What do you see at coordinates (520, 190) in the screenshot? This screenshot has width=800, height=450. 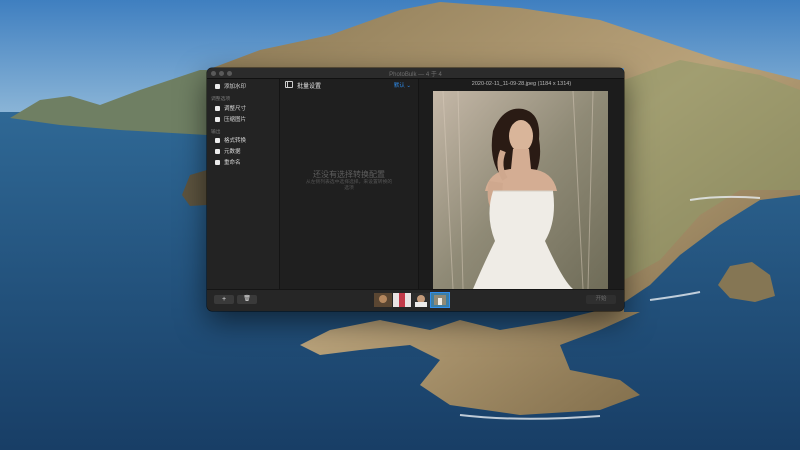 I see `preview-image` at bounding box center [520, 190].